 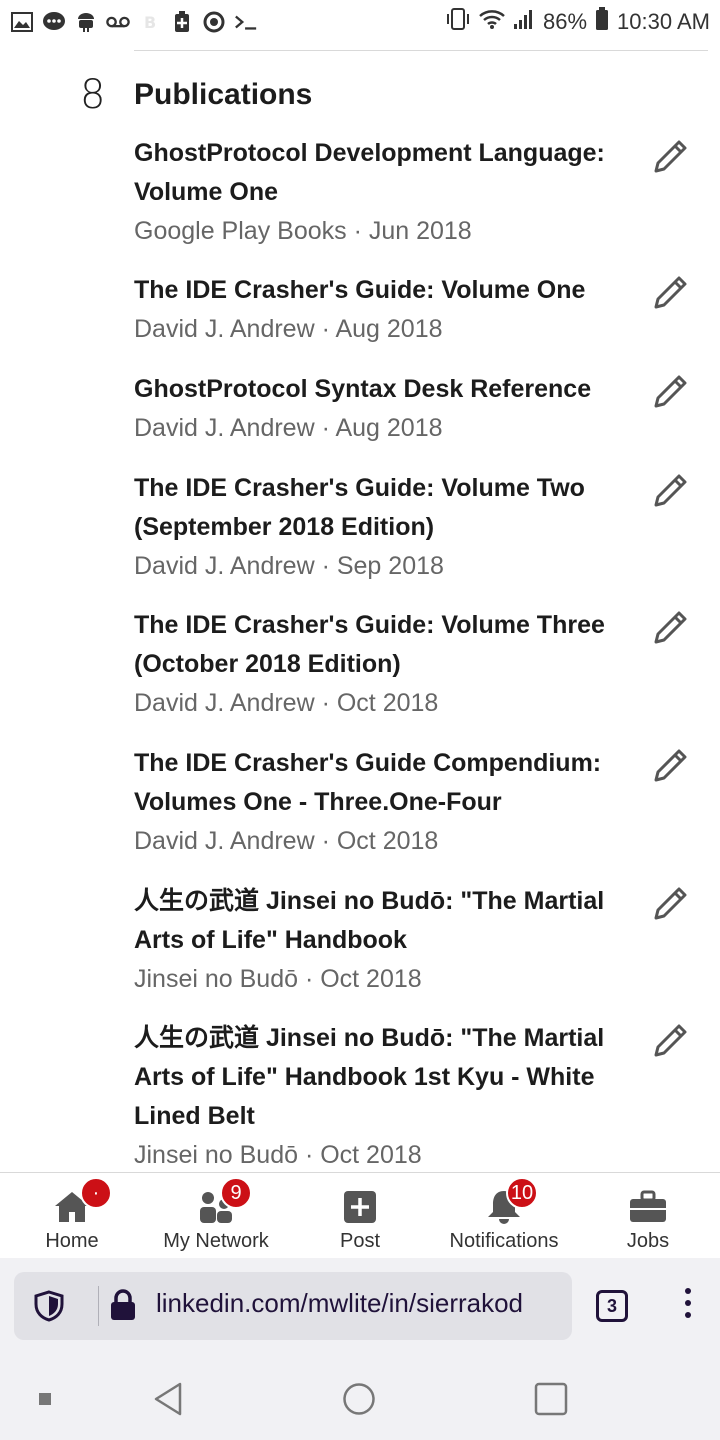 What do you see at coordinates (602, 22) in the screenshot?
I see `battery-icon` at bounding box center [602, 22].